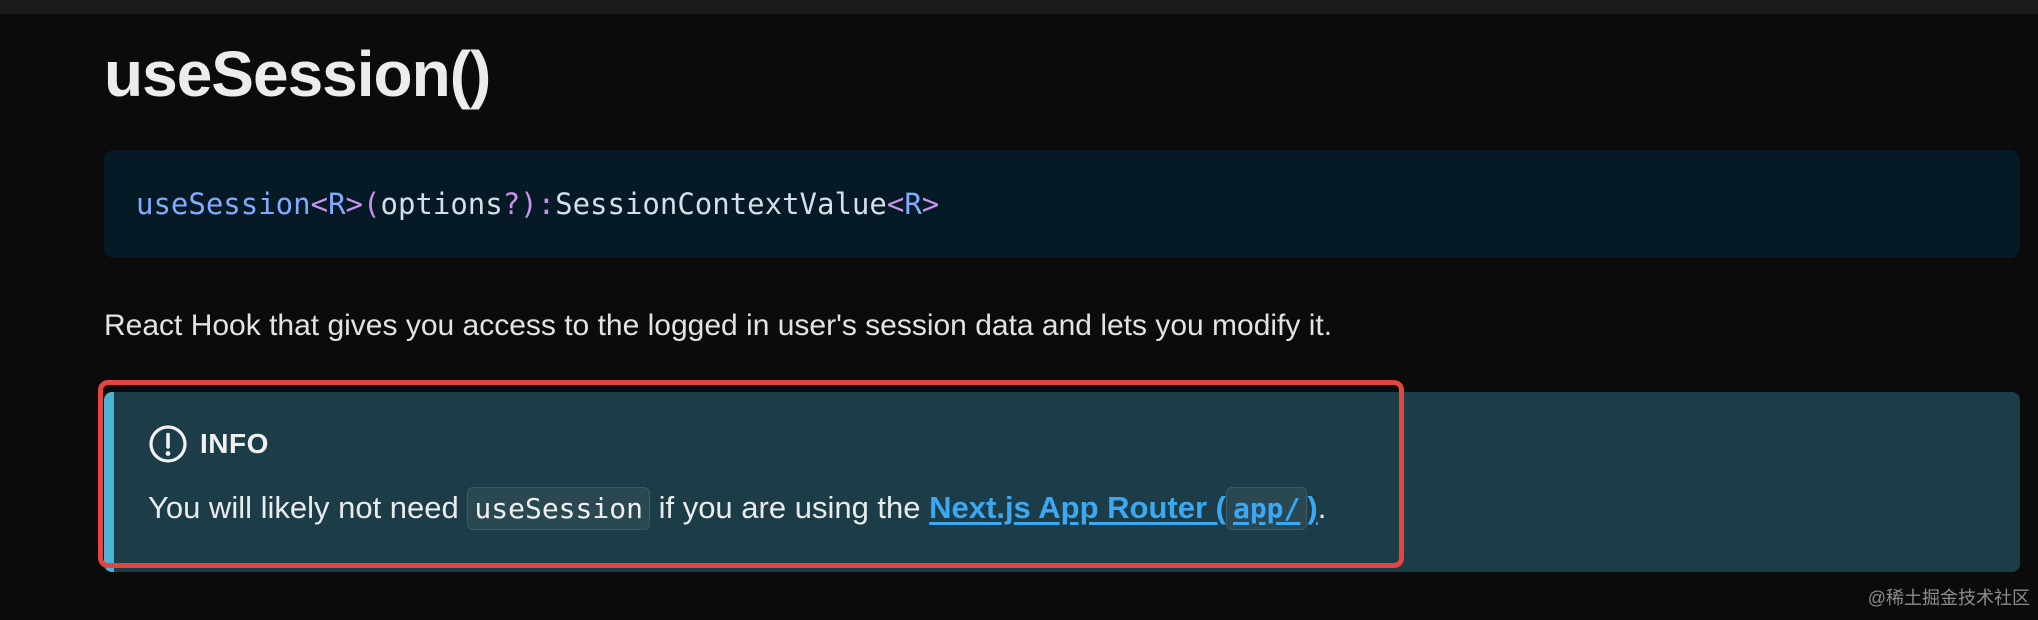  Describe the element at coordinates (223, 204) in the screenshot. I see `sig-function-name: useSession` at that location.